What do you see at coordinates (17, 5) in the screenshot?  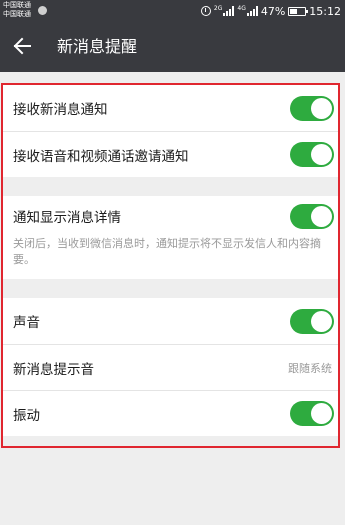 I see `carrier-1: 中国联通` at bounding box center [17, 5].